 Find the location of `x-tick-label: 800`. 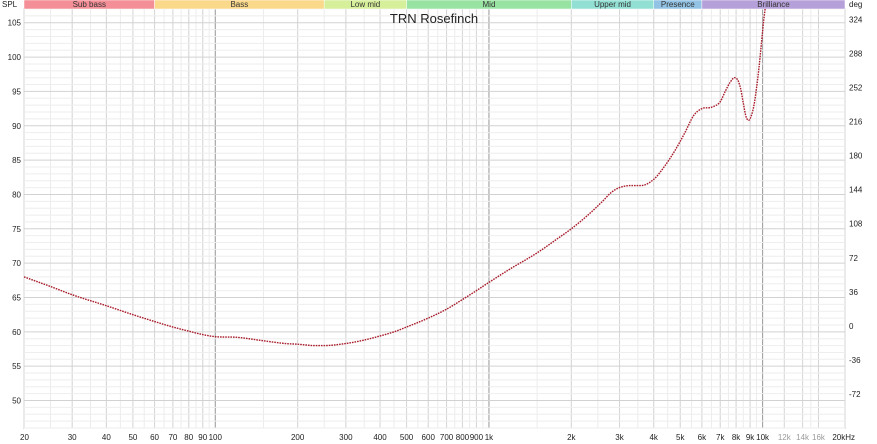

x-tick-label: 800 is located at coordinates (463, 437).